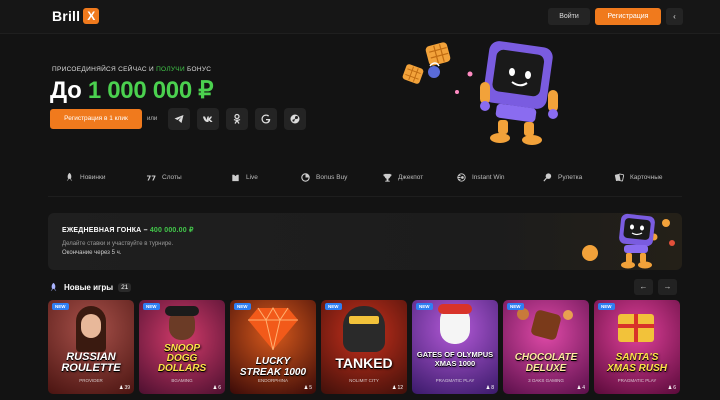 The image size is (720, 400). Describe the element at coordinates (272, 380) in the screenshot. I see `game-provider: ENDORPHINA` at that location.